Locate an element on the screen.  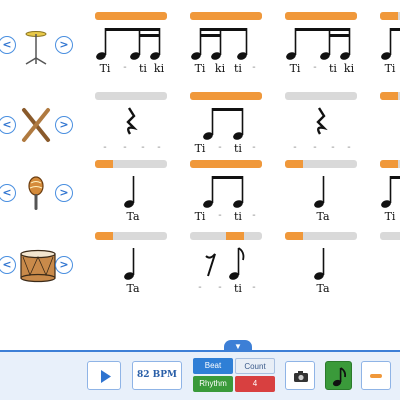
play-button is located at coordinates (104, 375).